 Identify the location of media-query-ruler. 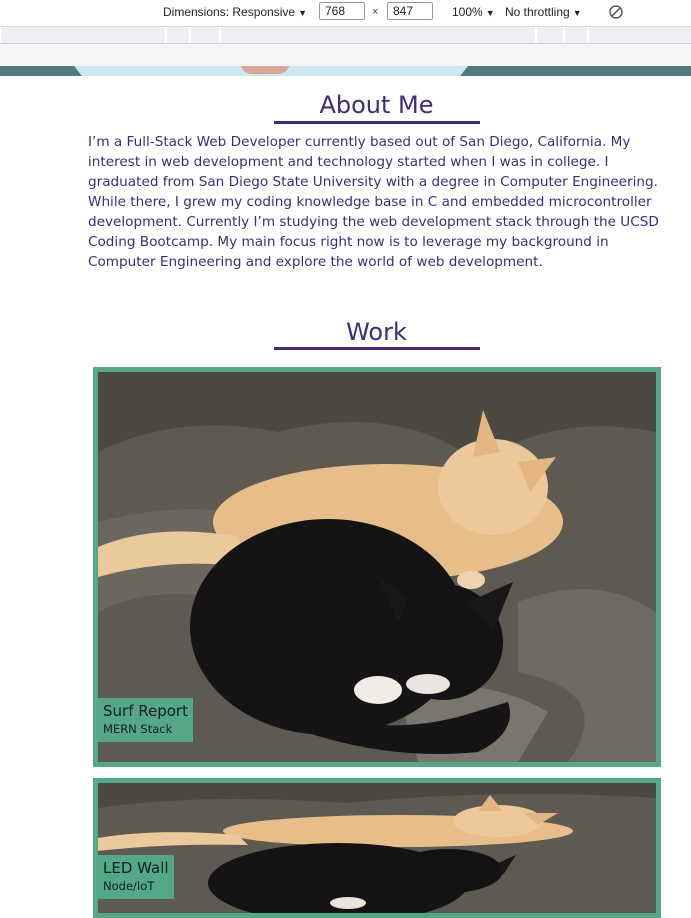
(345, 35).